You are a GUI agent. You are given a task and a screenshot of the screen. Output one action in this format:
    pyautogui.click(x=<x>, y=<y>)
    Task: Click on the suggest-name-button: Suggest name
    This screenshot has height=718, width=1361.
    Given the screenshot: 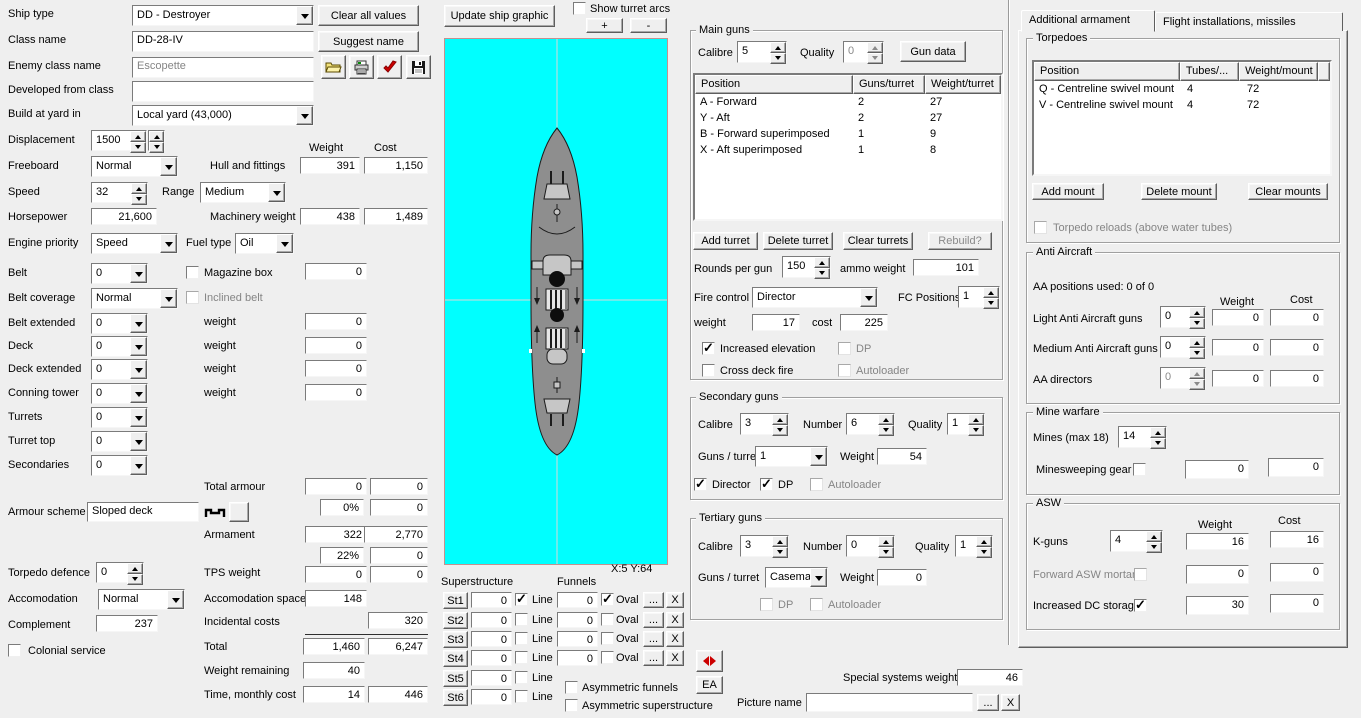 What is the action you would take?
    pyautogui.click(x=368, y=41)
    